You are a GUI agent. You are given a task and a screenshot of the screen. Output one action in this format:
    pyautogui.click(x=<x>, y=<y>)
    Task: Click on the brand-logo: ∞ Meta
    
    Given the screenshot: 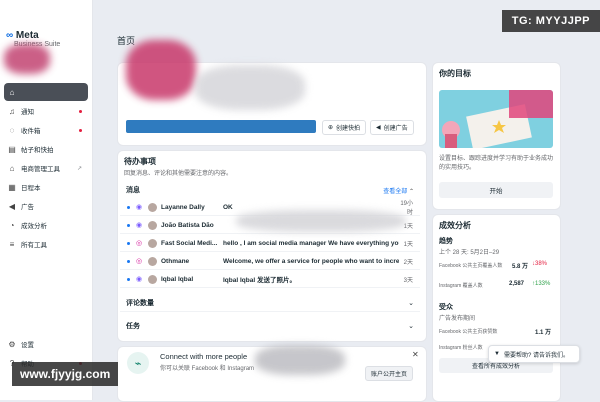 What is the action you would take?
    pyautogui.click(x=22, y=35)
    